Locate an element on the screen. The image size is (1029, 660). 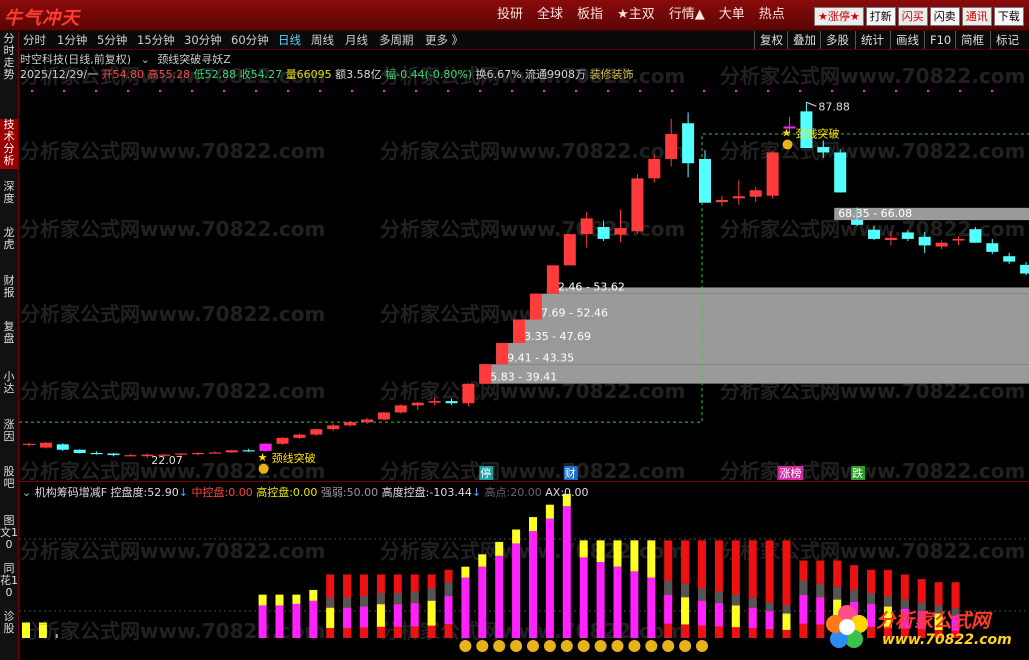
simple-frame-button: 简框 is located at coordinates (969, 40).